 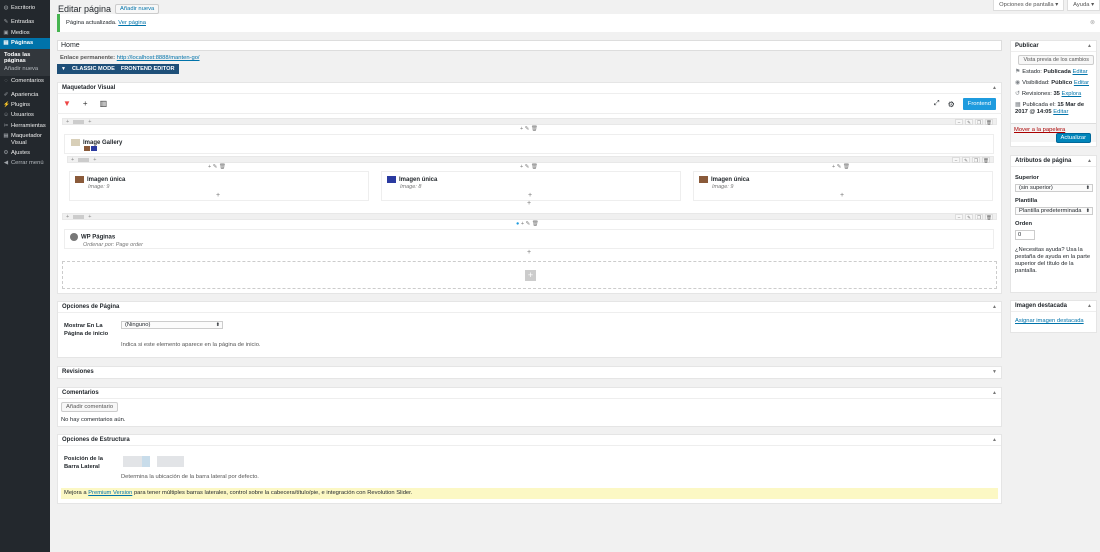 What do you see at coordinates (1029, 5) in the screenshot?
I see `screen-options-button: Opciones de pantalla ▾` at bounding box center [1029, 5].